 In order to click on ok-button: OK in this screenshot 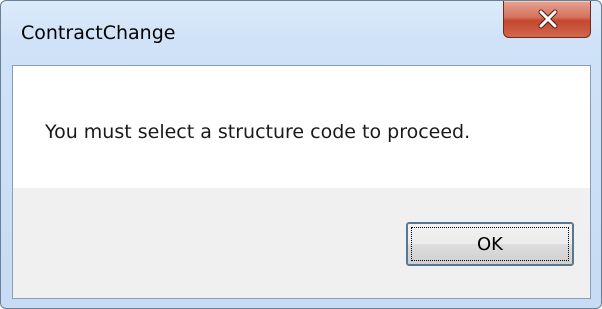, I will do `click(490, 244)`.